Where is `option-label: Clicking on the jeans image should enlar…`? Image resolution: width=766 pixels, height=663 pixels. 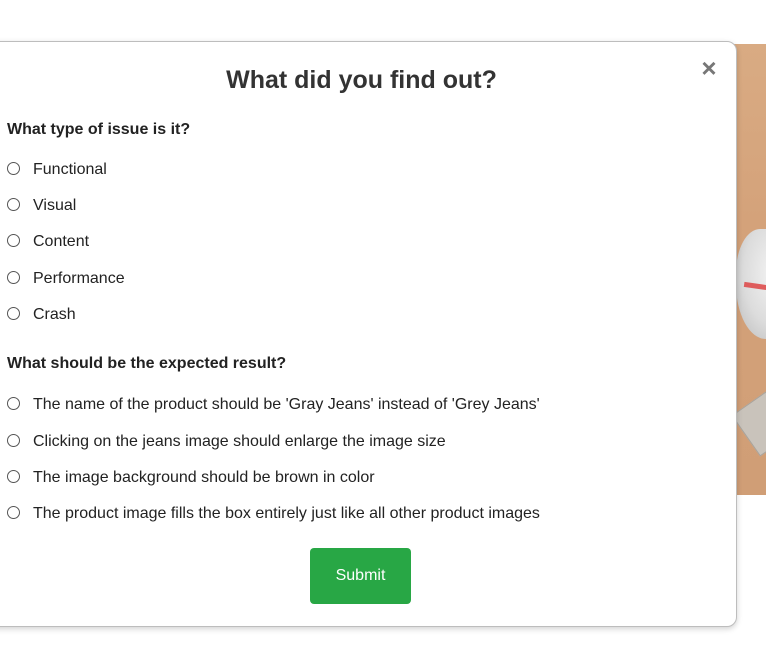
option-label: Clicking on the jeans image should enlar… is located at coordinates (239, 441).